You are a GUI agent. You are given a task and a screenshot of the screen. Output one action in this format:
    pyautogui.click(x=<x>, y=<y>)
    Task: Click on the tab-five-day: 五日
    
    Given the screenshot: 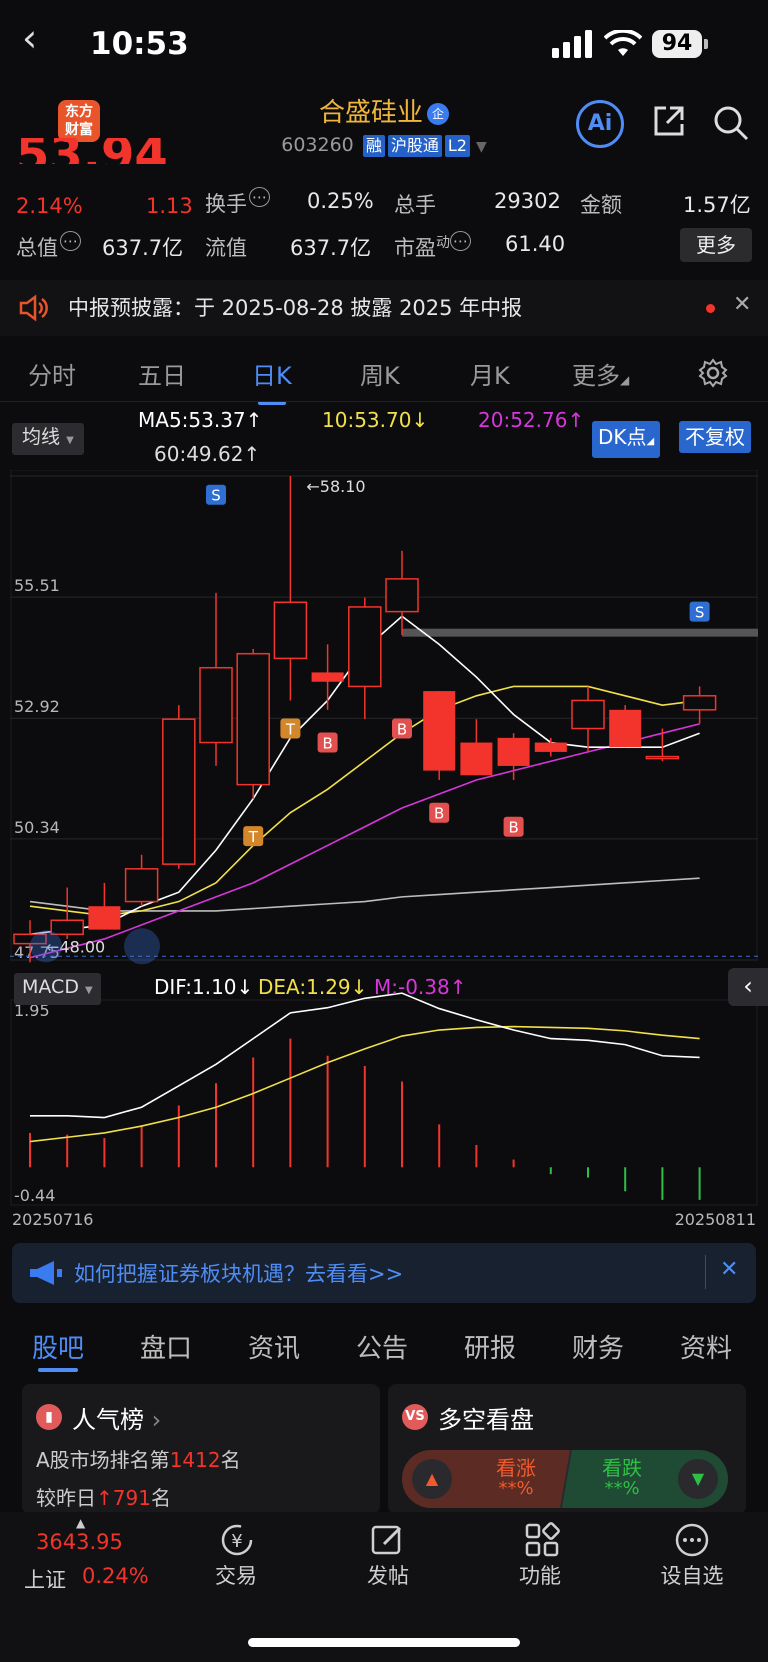 What is the action you would take?
    pyautogui.click(x=162, y=373)
    